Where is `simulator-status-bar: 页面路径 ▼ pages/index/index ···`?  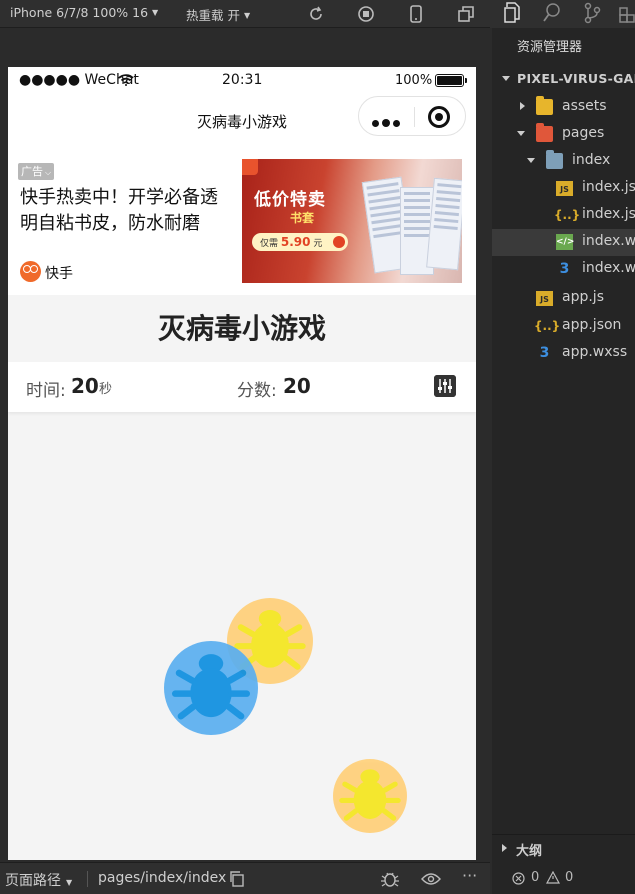
simulator-status-bar: 页面路径 ▼ pages/index/index ··· is located at coordinates (245, 878).